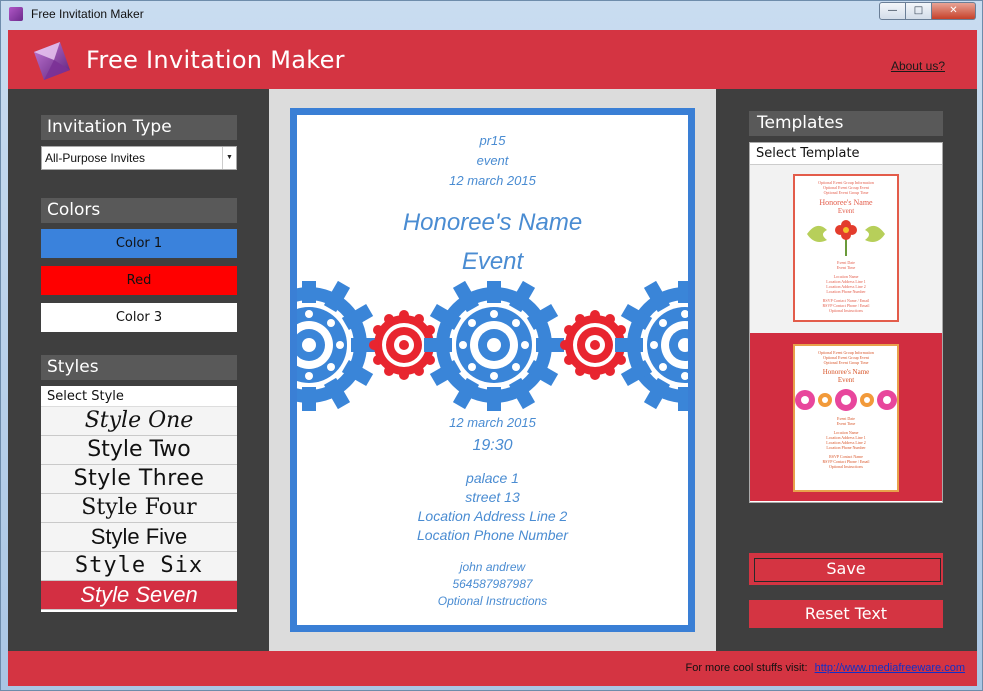  I want to click on templates-heading: Templates, so click(846, 123).